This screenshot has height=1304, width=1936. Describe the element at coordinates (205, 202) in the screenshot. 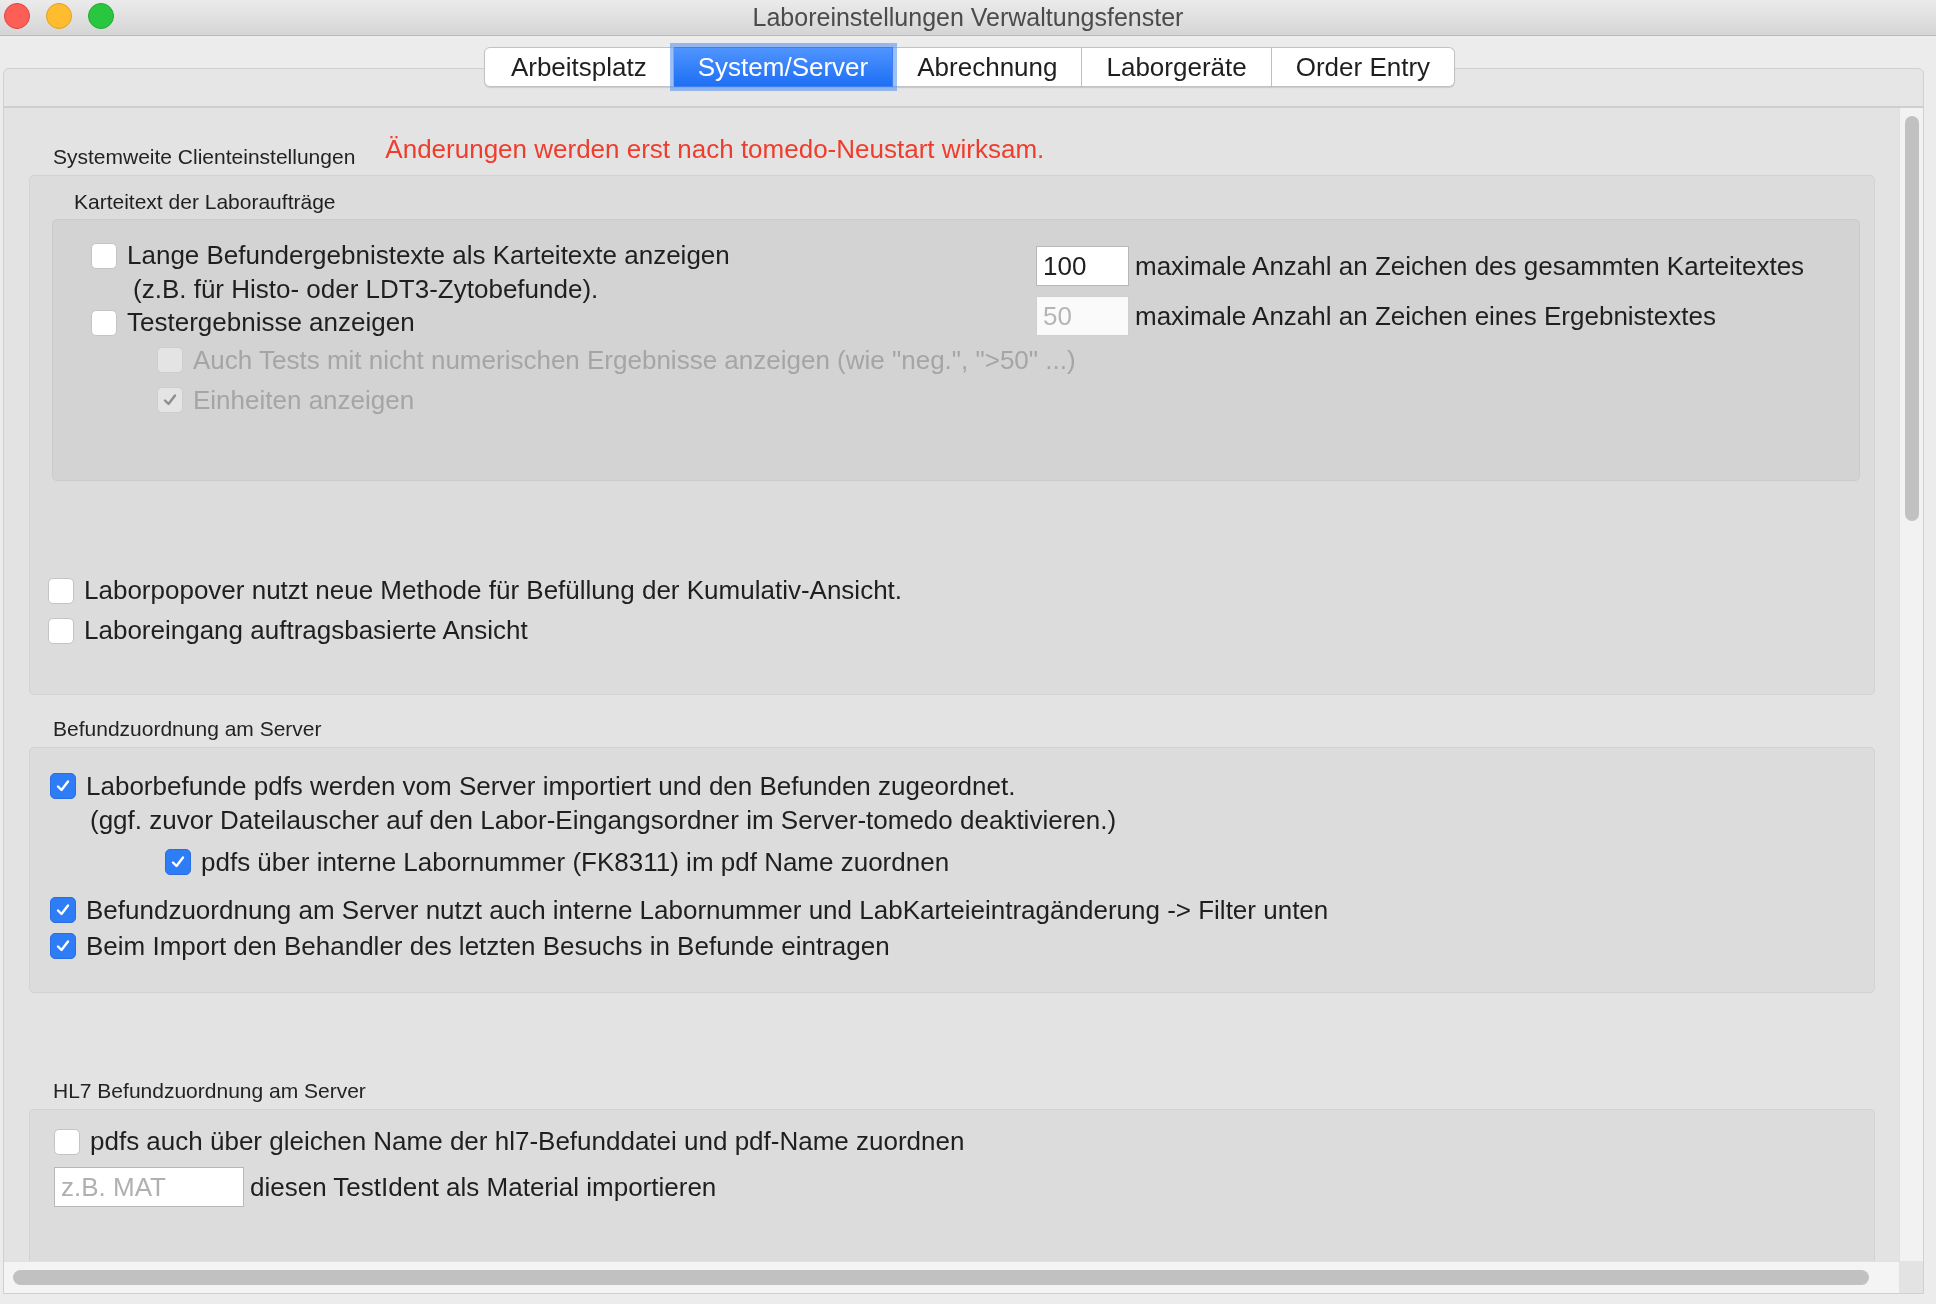

I see `group-title: Karteitext der Laboraufträge` at that location.